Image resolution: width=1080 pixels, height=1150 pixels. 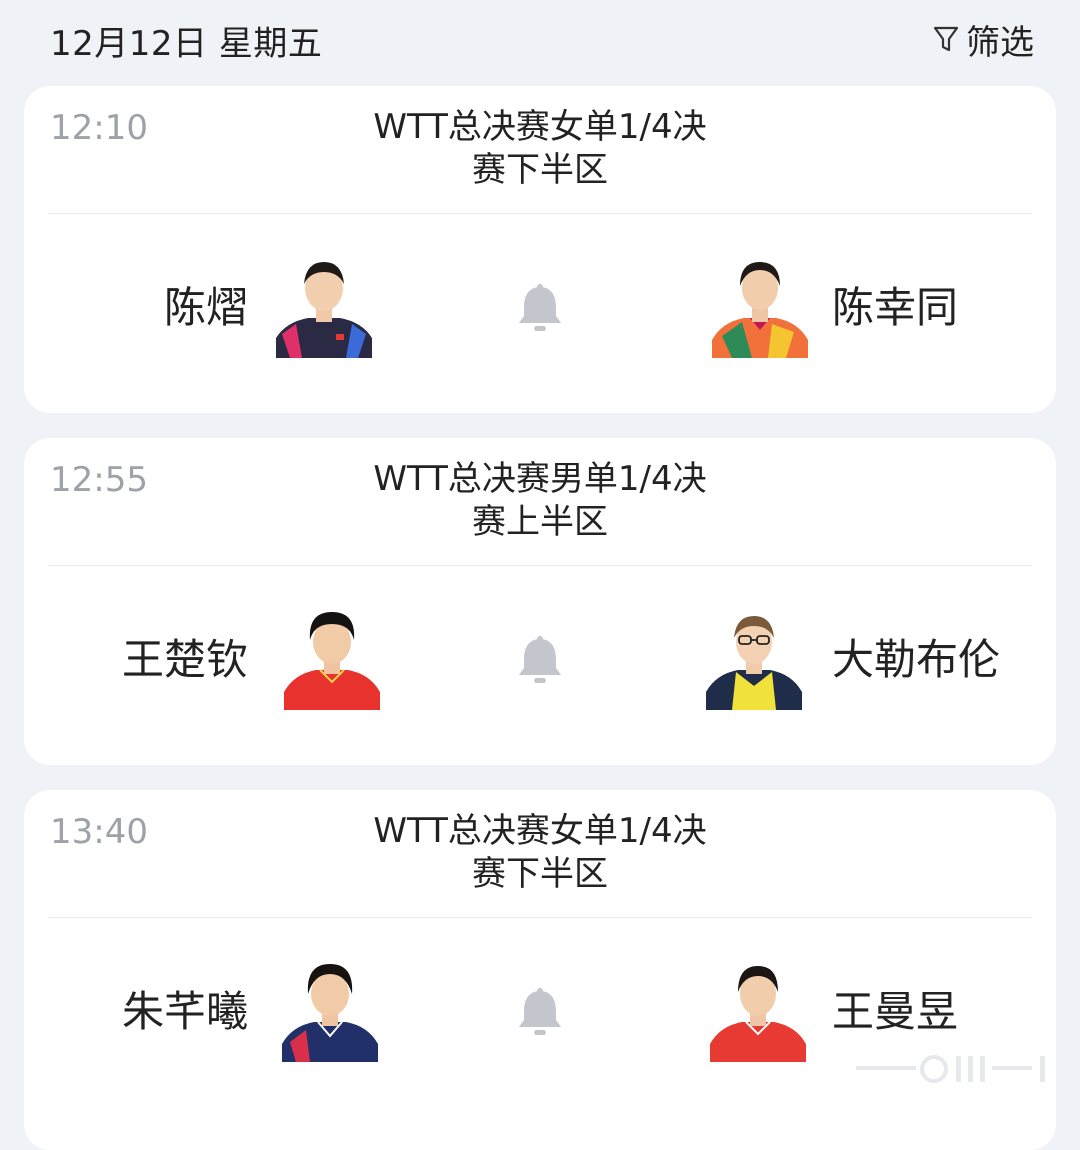 I want to click on funnel-icon, so click(x=946, y=39).